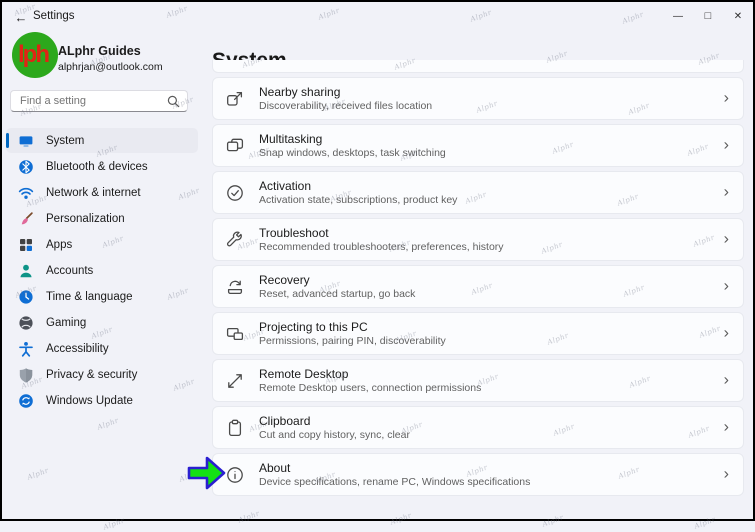  What do you see at coordinates (352, 152) in the screenshot?
I see `card-subtitle: Snap windows, desktops, task switching` at bounding box center [352, 152].